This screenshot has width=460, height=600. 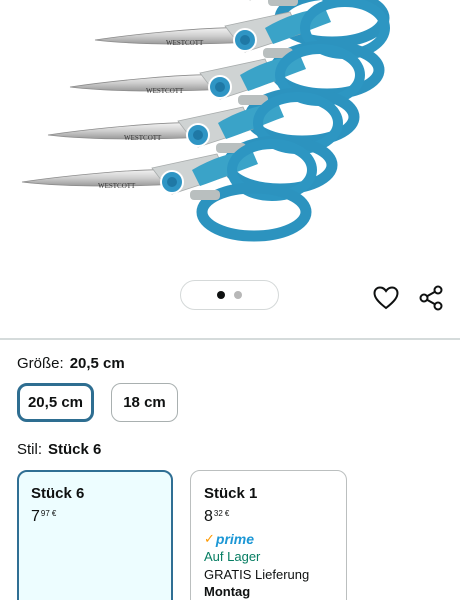 What do you see at coordinates (30, 449) in the screenshot?
I see `style-label-text: Stil:` at bounding box center [30, 449].